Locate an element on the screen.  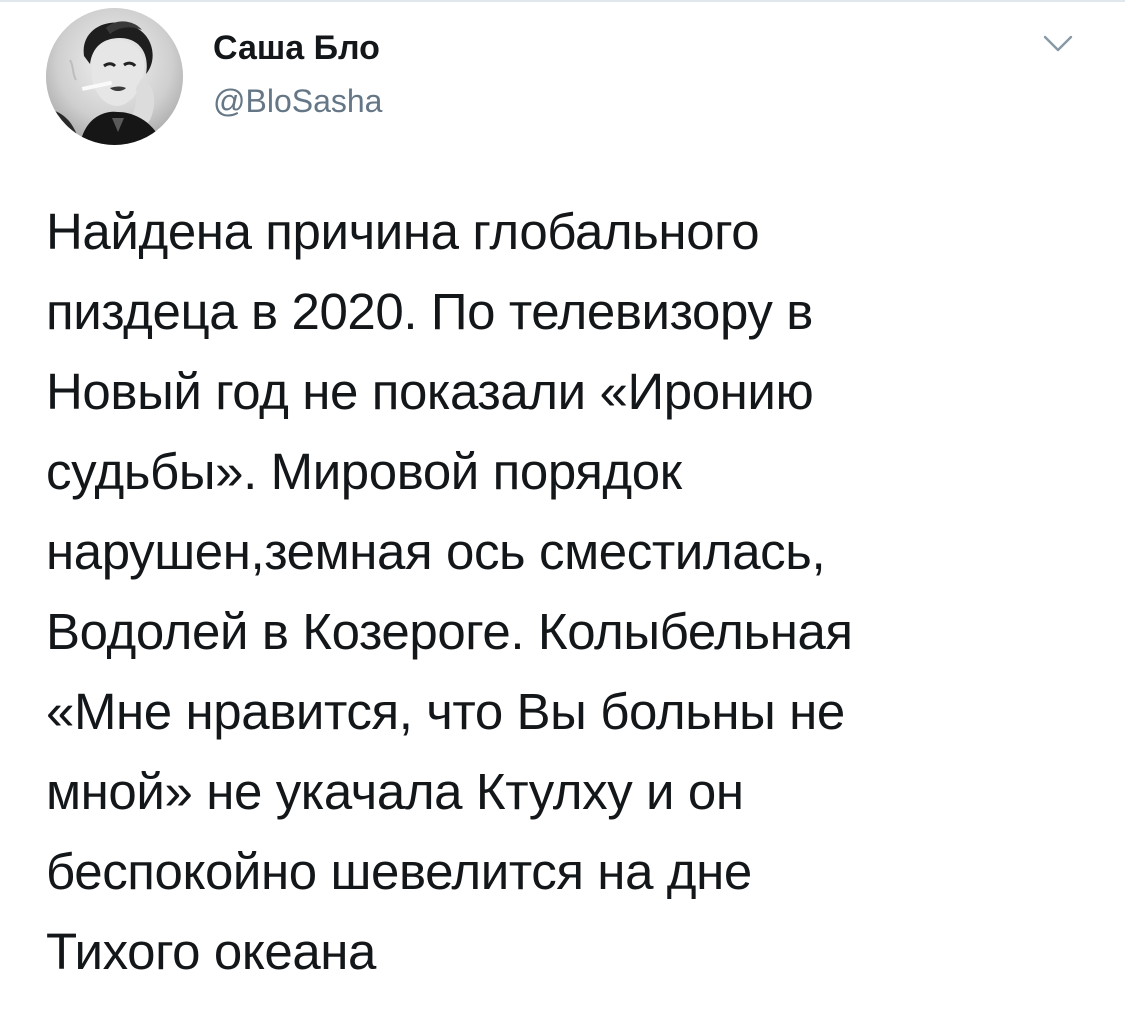
tweet-text-line: Тихого океана is located at coordinates (211, 951).